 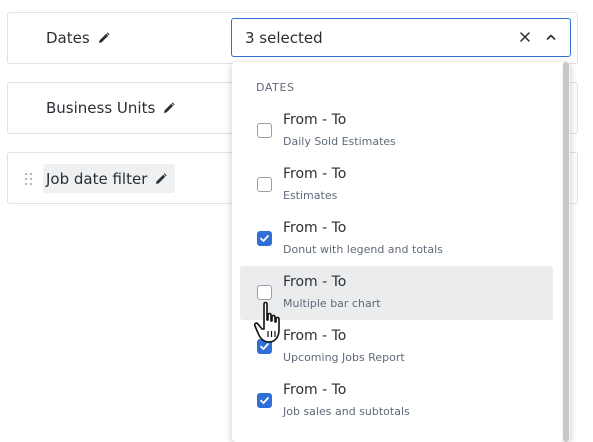 I want to click on dropdown-option: From - To Donut with legend and totals, so click(x=396, y=239).